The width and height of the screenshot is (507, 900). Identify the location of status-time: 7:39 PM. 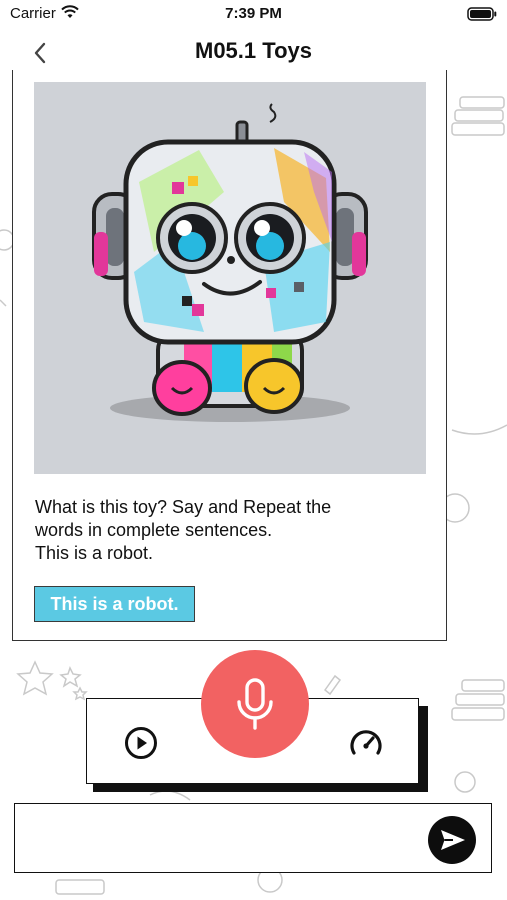
(253, 13).